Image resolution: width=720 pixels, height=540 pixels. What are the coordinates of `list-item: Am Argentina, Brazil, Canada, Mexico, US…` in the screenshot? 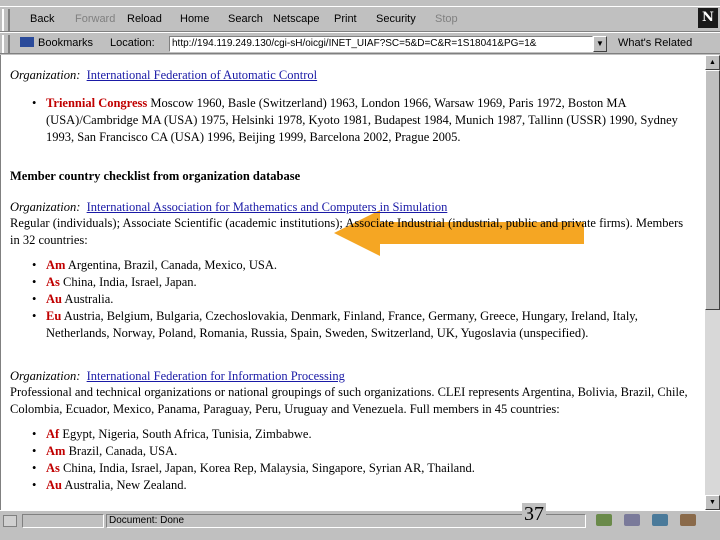 It's located at (350, 265).